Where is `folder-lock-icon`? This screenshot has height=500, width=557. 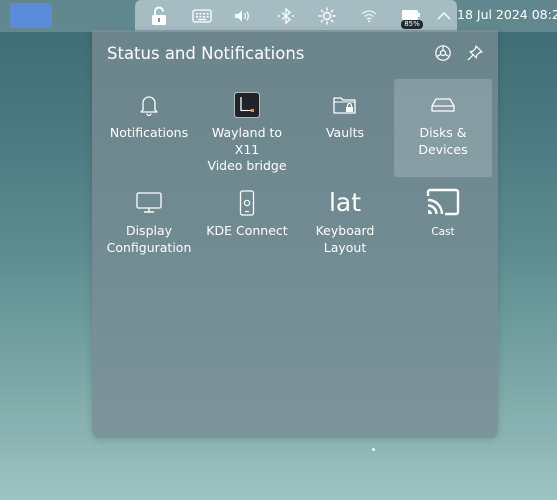 folder-lock-icon is located at coordinates (345, 105).